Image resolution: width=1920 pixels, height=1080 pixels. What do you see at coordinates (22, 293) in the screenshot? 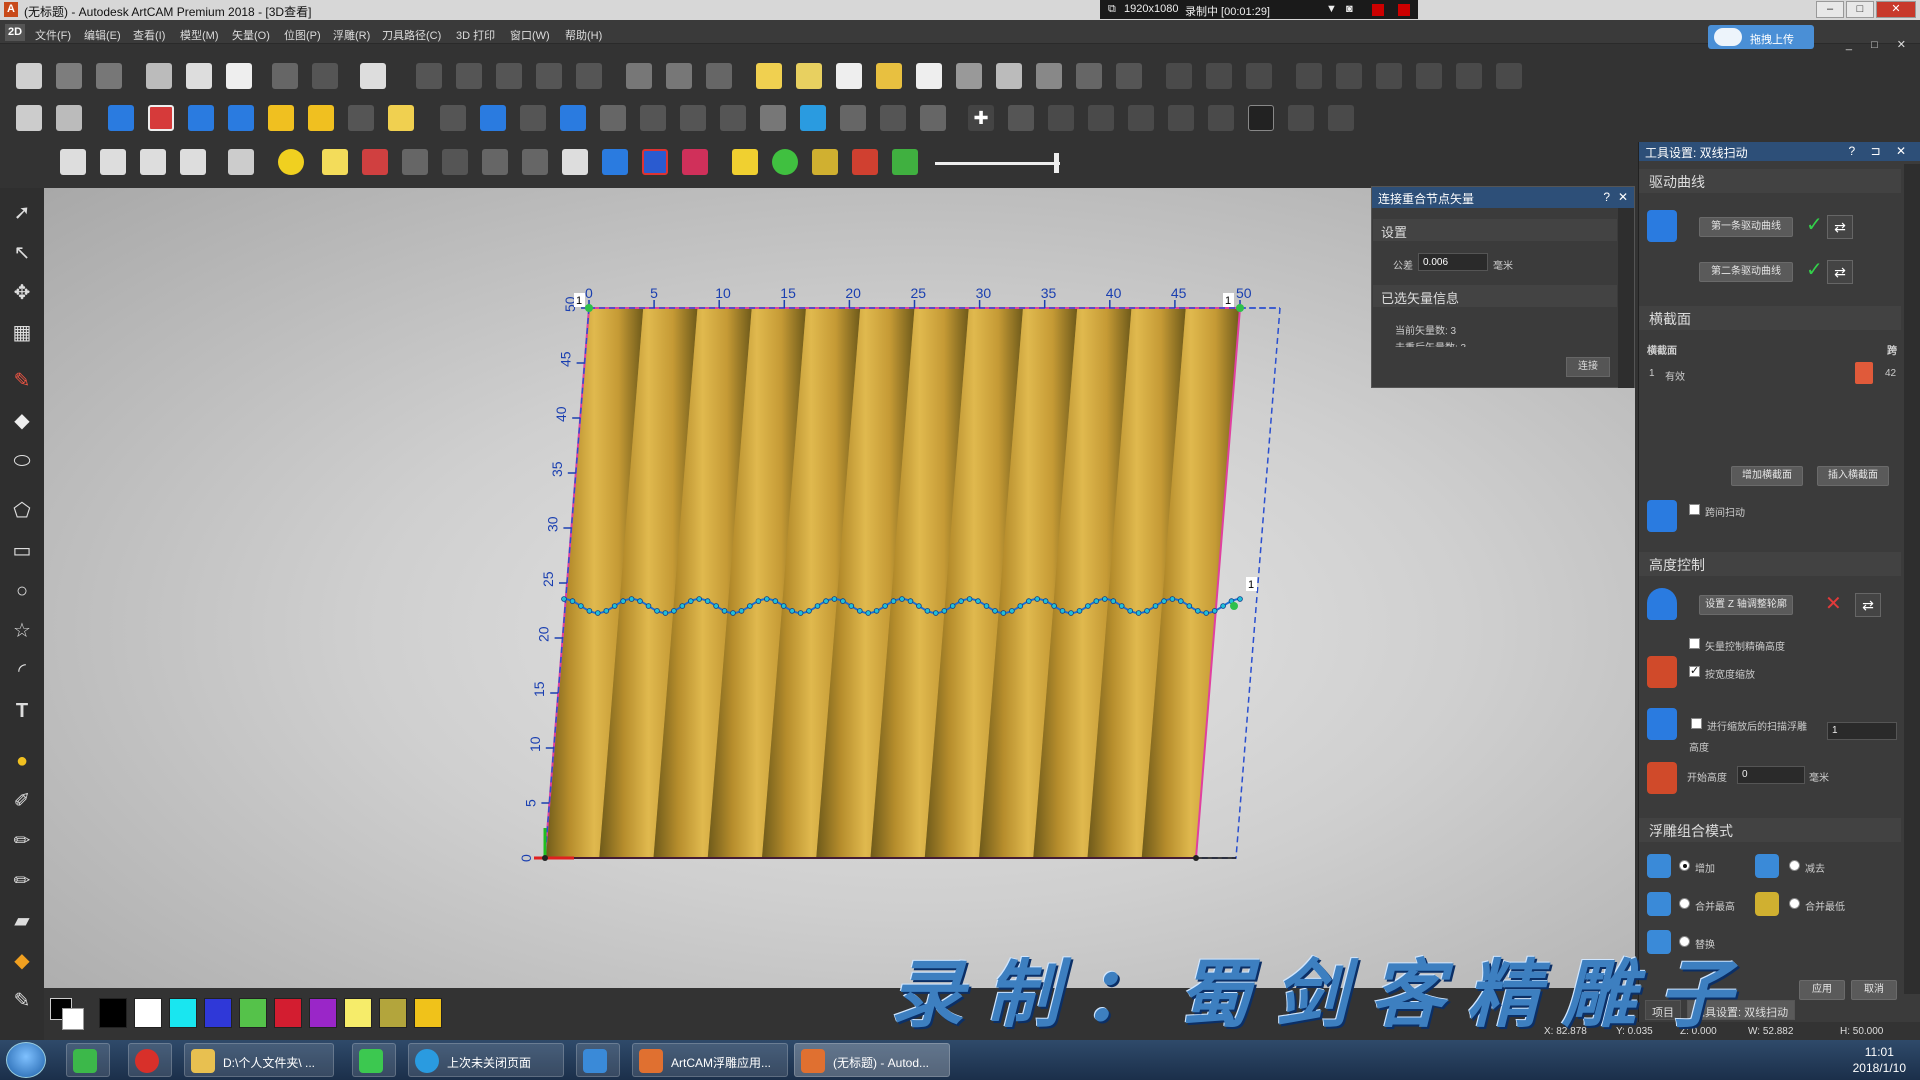
I see `transform-icon: ✥` at bounding box center [22, 293].